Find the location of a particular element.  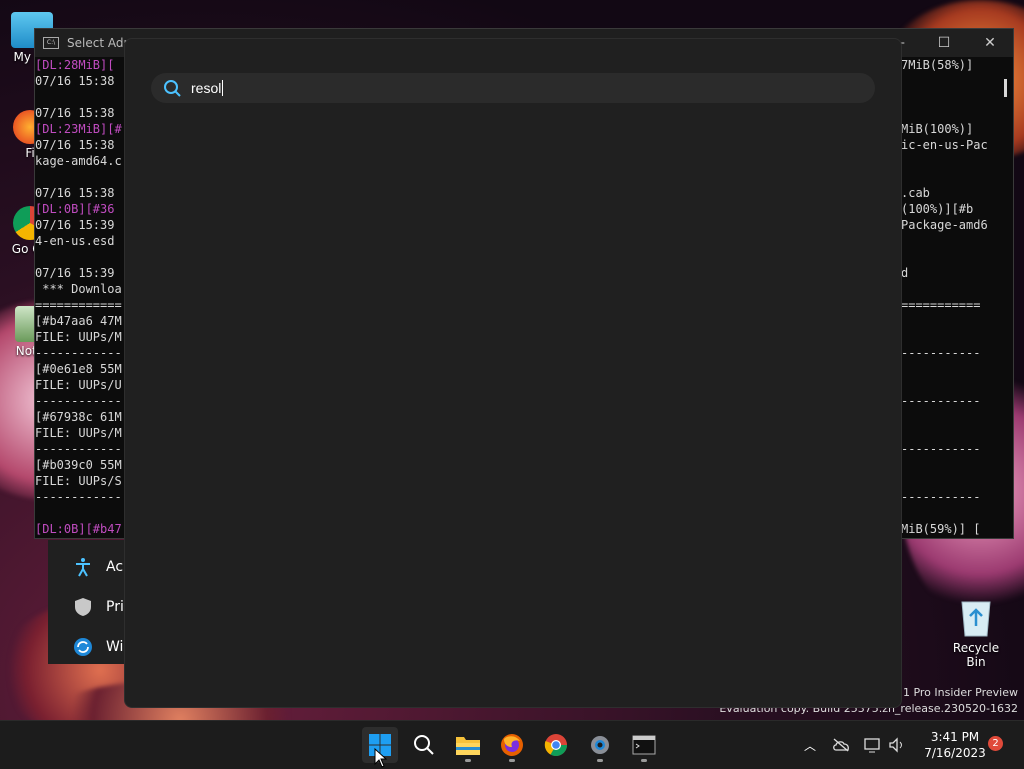

taskbar-firefox is located at coordinates (512, 745).